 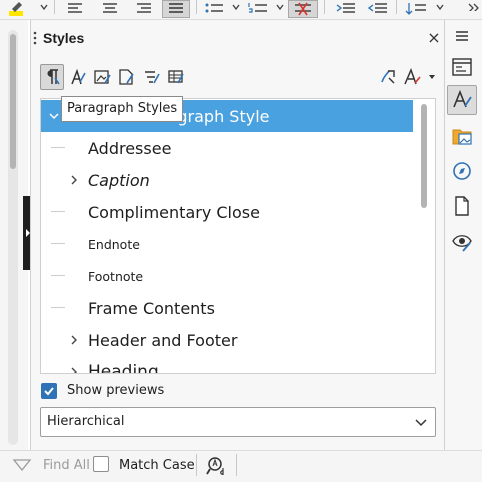 What do you see at coordinates (64, 38) in the screenshot?
I see `deck-title: Styles` at bounding box center [64, 38].